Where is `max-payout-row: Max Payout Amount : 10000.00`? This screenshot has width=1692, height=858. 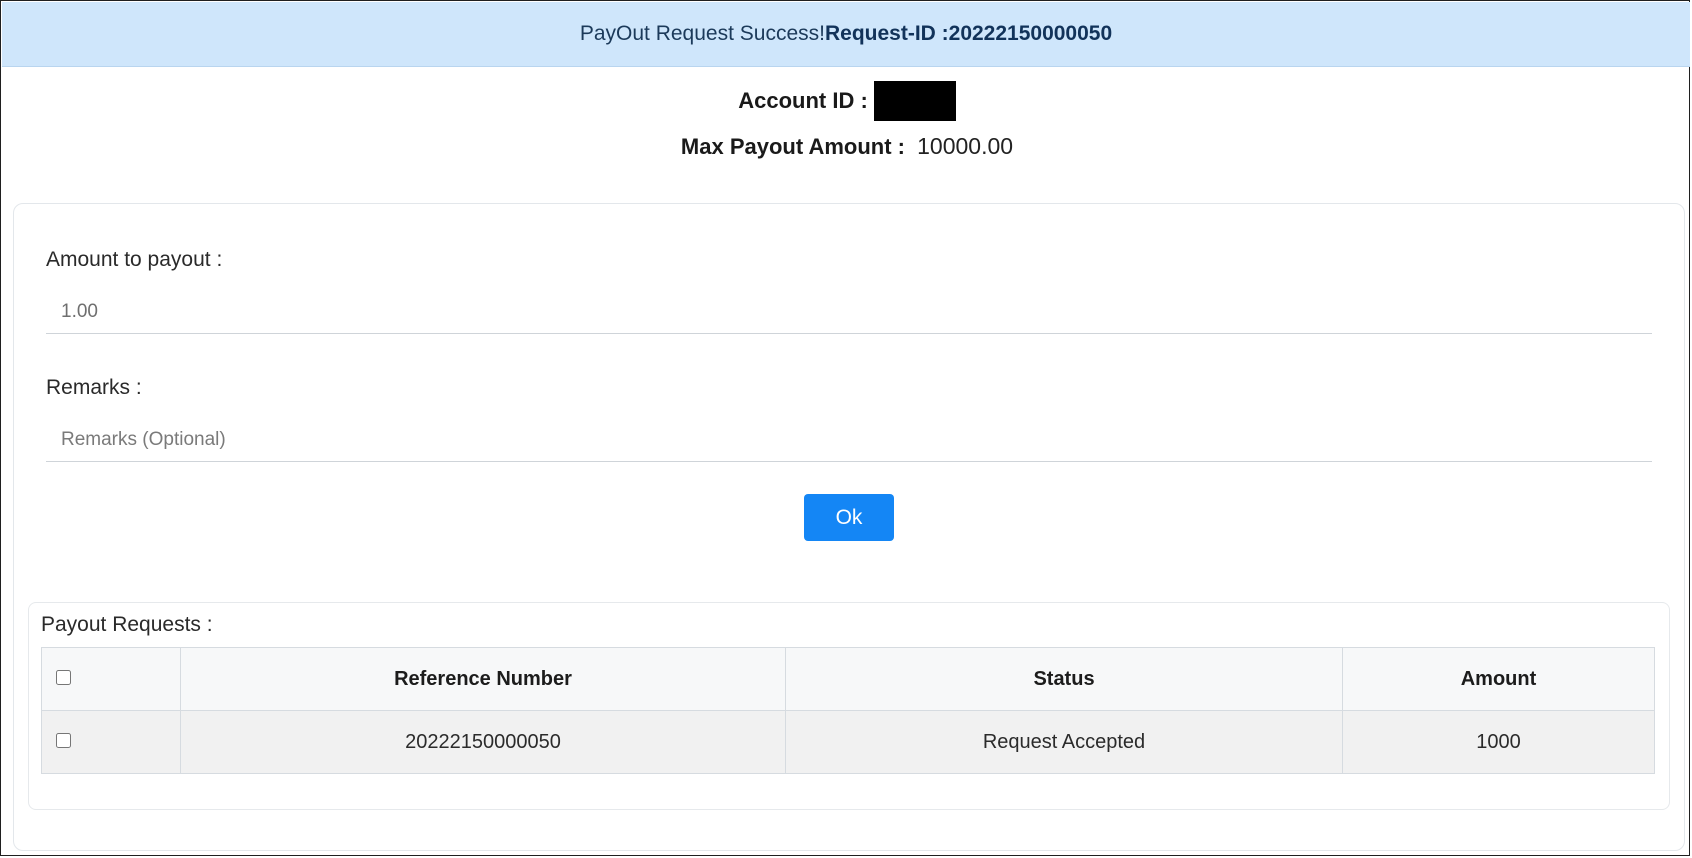
max-payout-row: Max Payout Amount : 10000.00 is located at coordinates (846, 146).